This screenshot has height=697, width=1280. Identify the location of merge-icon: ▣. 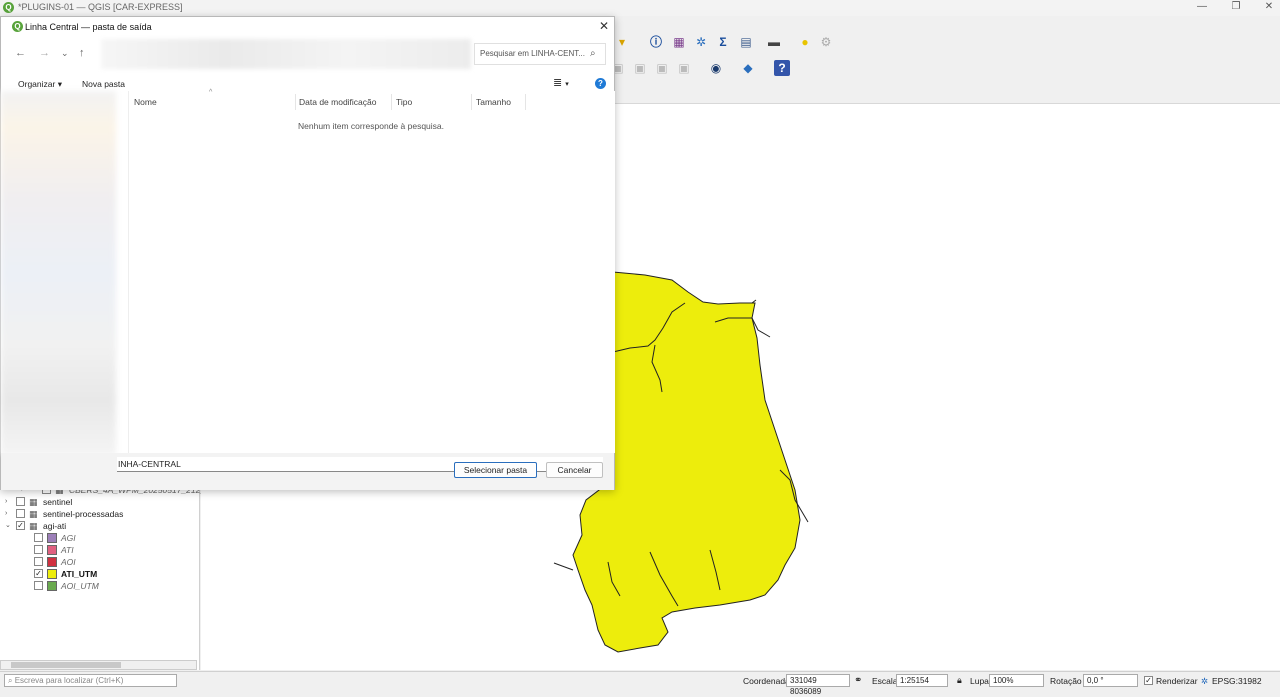
(684, 68).